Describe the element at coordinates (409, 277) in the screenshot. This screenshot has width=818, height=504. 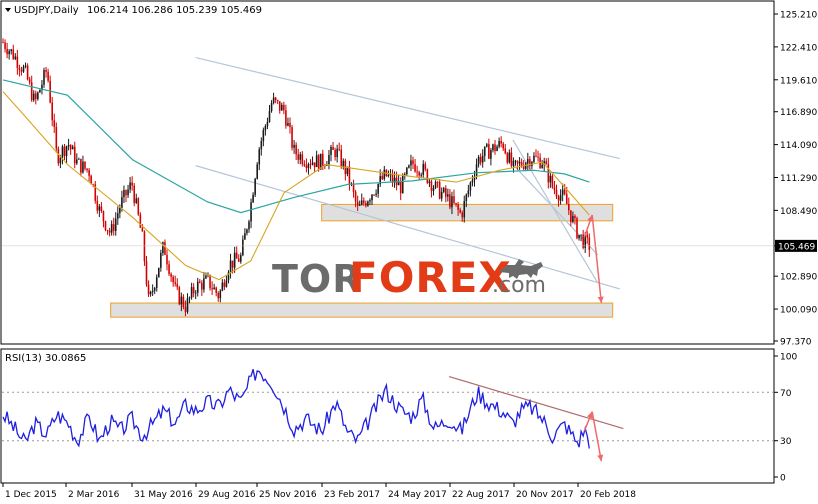
I see `watermark: TOR FOREX .com` at that location.